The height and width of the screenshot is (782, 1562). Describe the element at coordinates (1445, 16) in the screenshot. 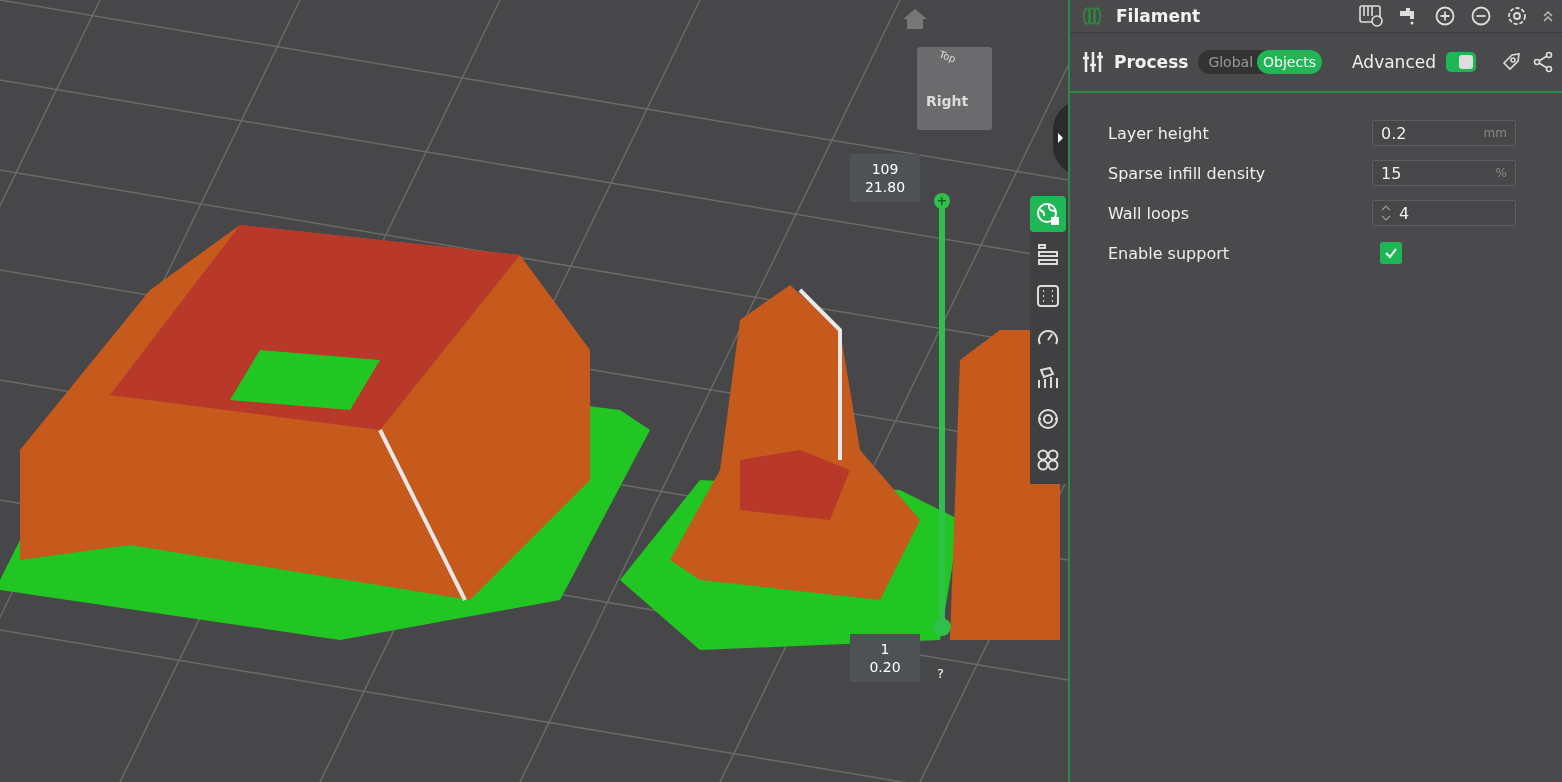

I see `add-icon` at that location.